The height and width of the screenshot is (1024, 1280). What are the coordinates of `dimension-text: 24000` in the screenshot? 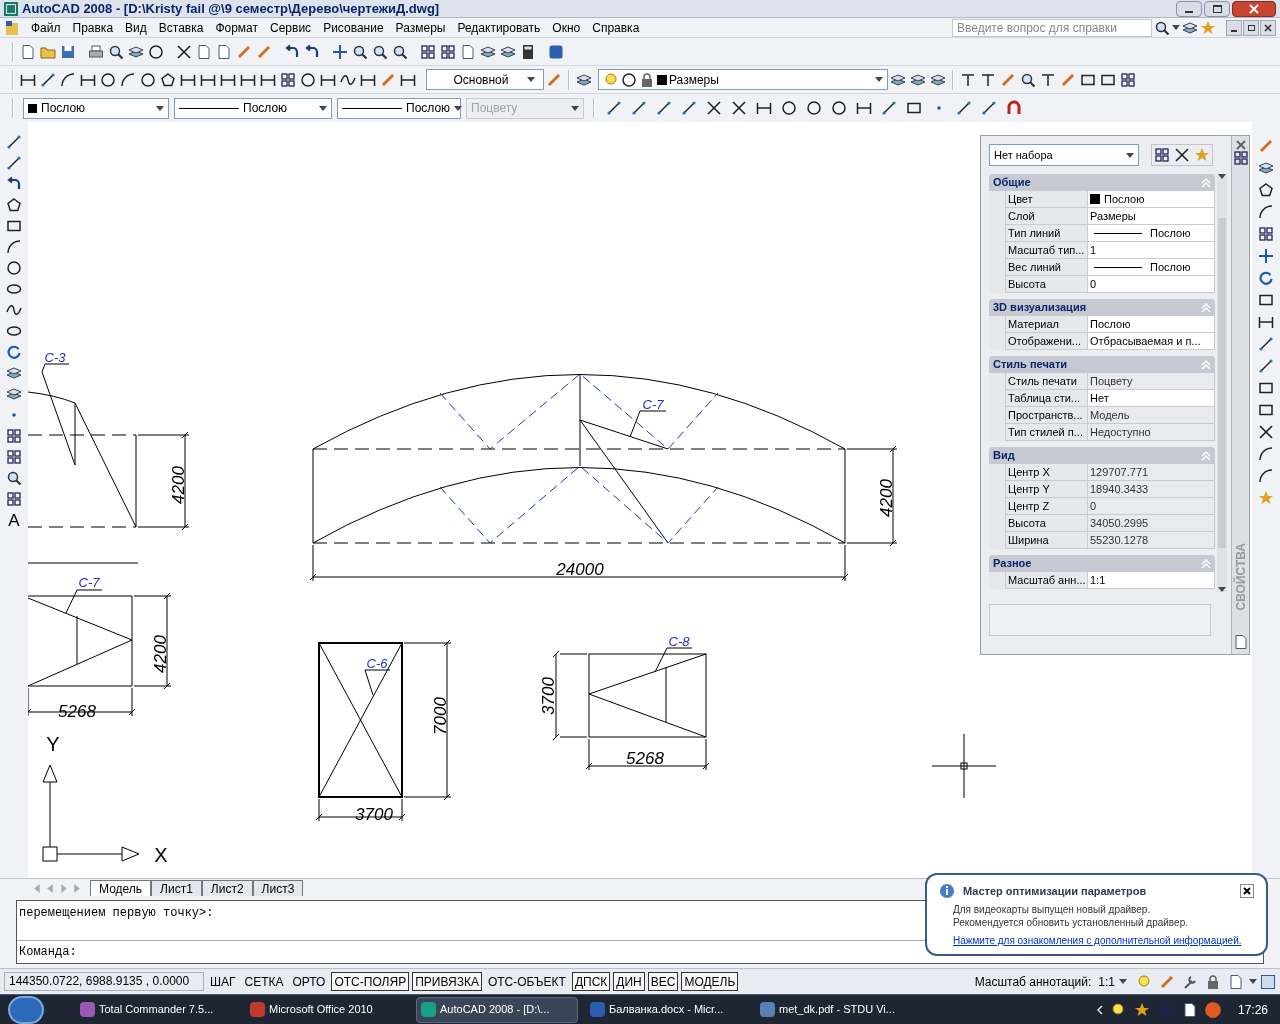 It's located at (580, 569).